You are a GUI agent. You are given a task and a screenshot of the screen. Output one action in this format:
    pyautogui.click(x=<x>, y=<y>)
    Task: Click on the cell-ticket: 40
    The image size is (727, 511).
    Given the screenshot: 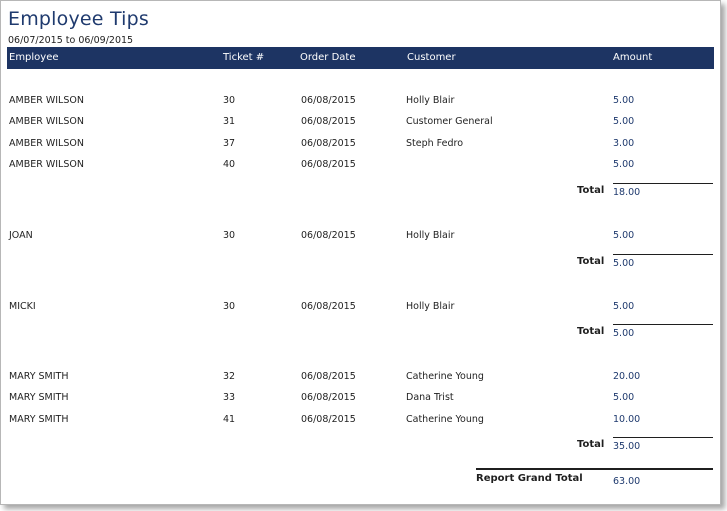 What is the action you would take?
    pyautogui.click(x=229, y=164)
    